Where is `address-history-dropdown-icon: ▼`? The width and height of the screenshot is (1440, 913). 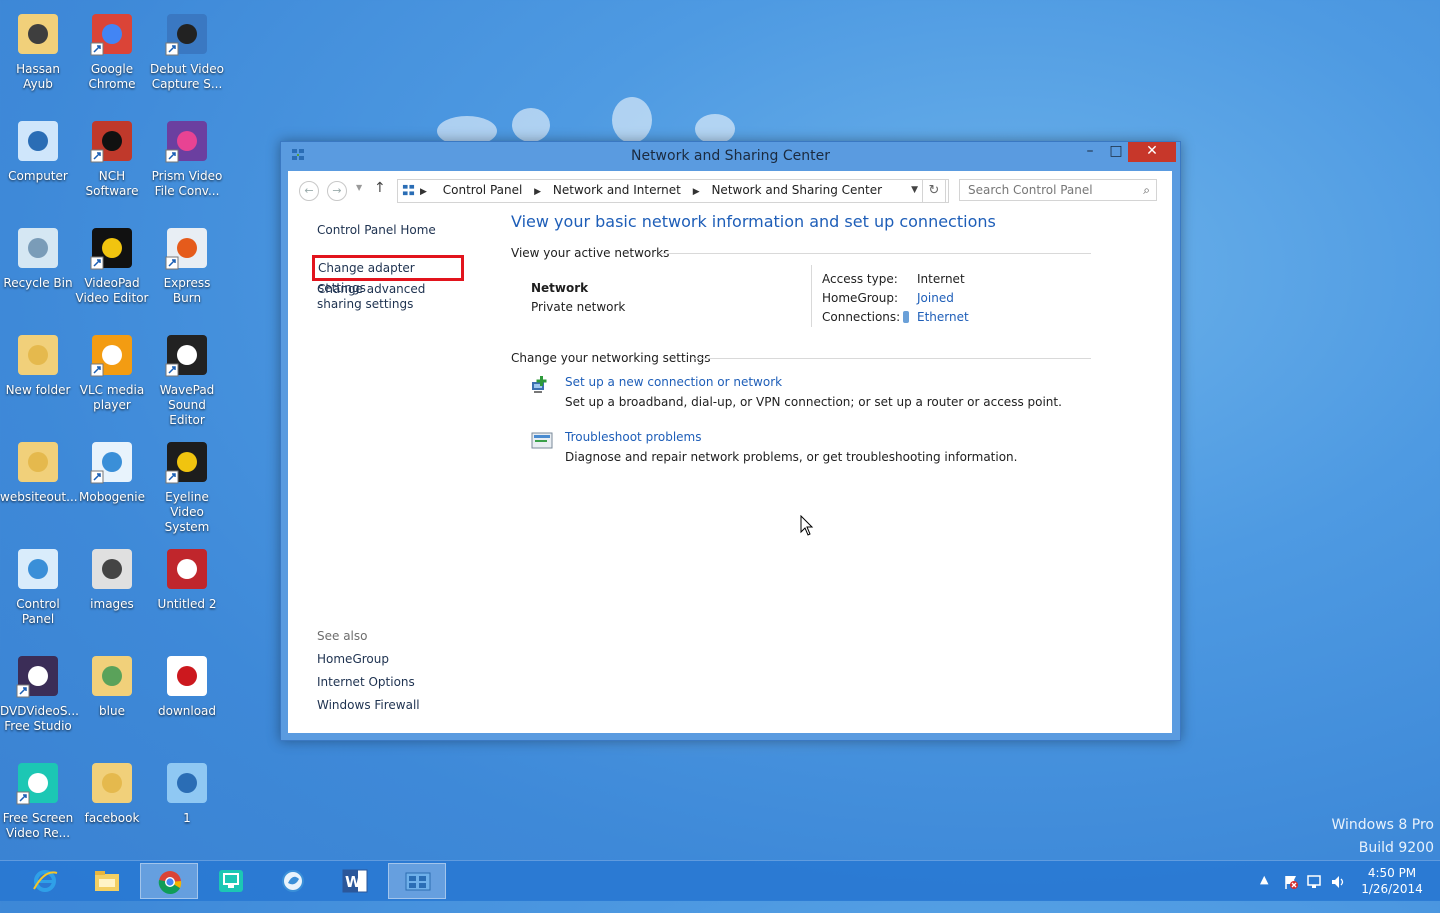
address-history-dropdown-icon: ▼ is located at coordinates (914, 190).